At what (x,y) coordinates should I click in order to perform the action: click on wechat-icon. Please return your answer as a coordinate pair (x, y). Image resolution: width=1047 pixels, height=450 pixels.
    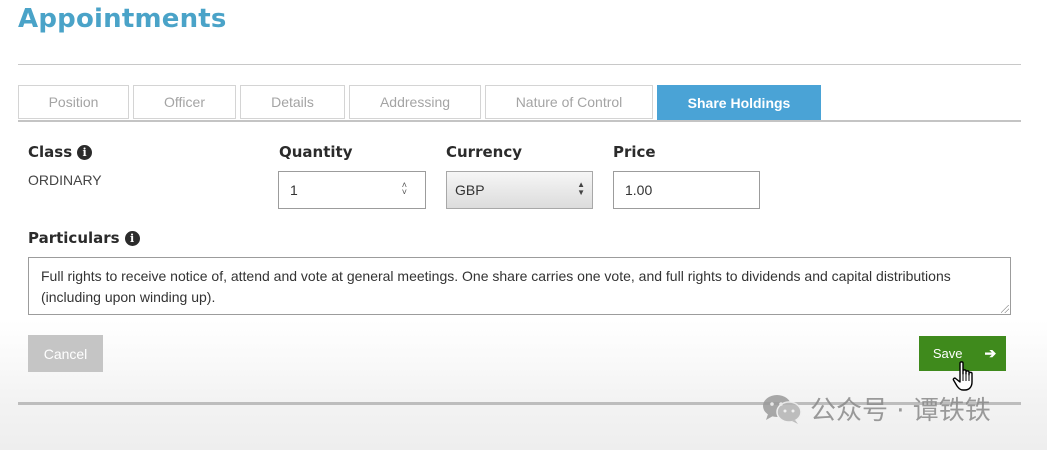
    Looking at the image, I should click on (782, 409).